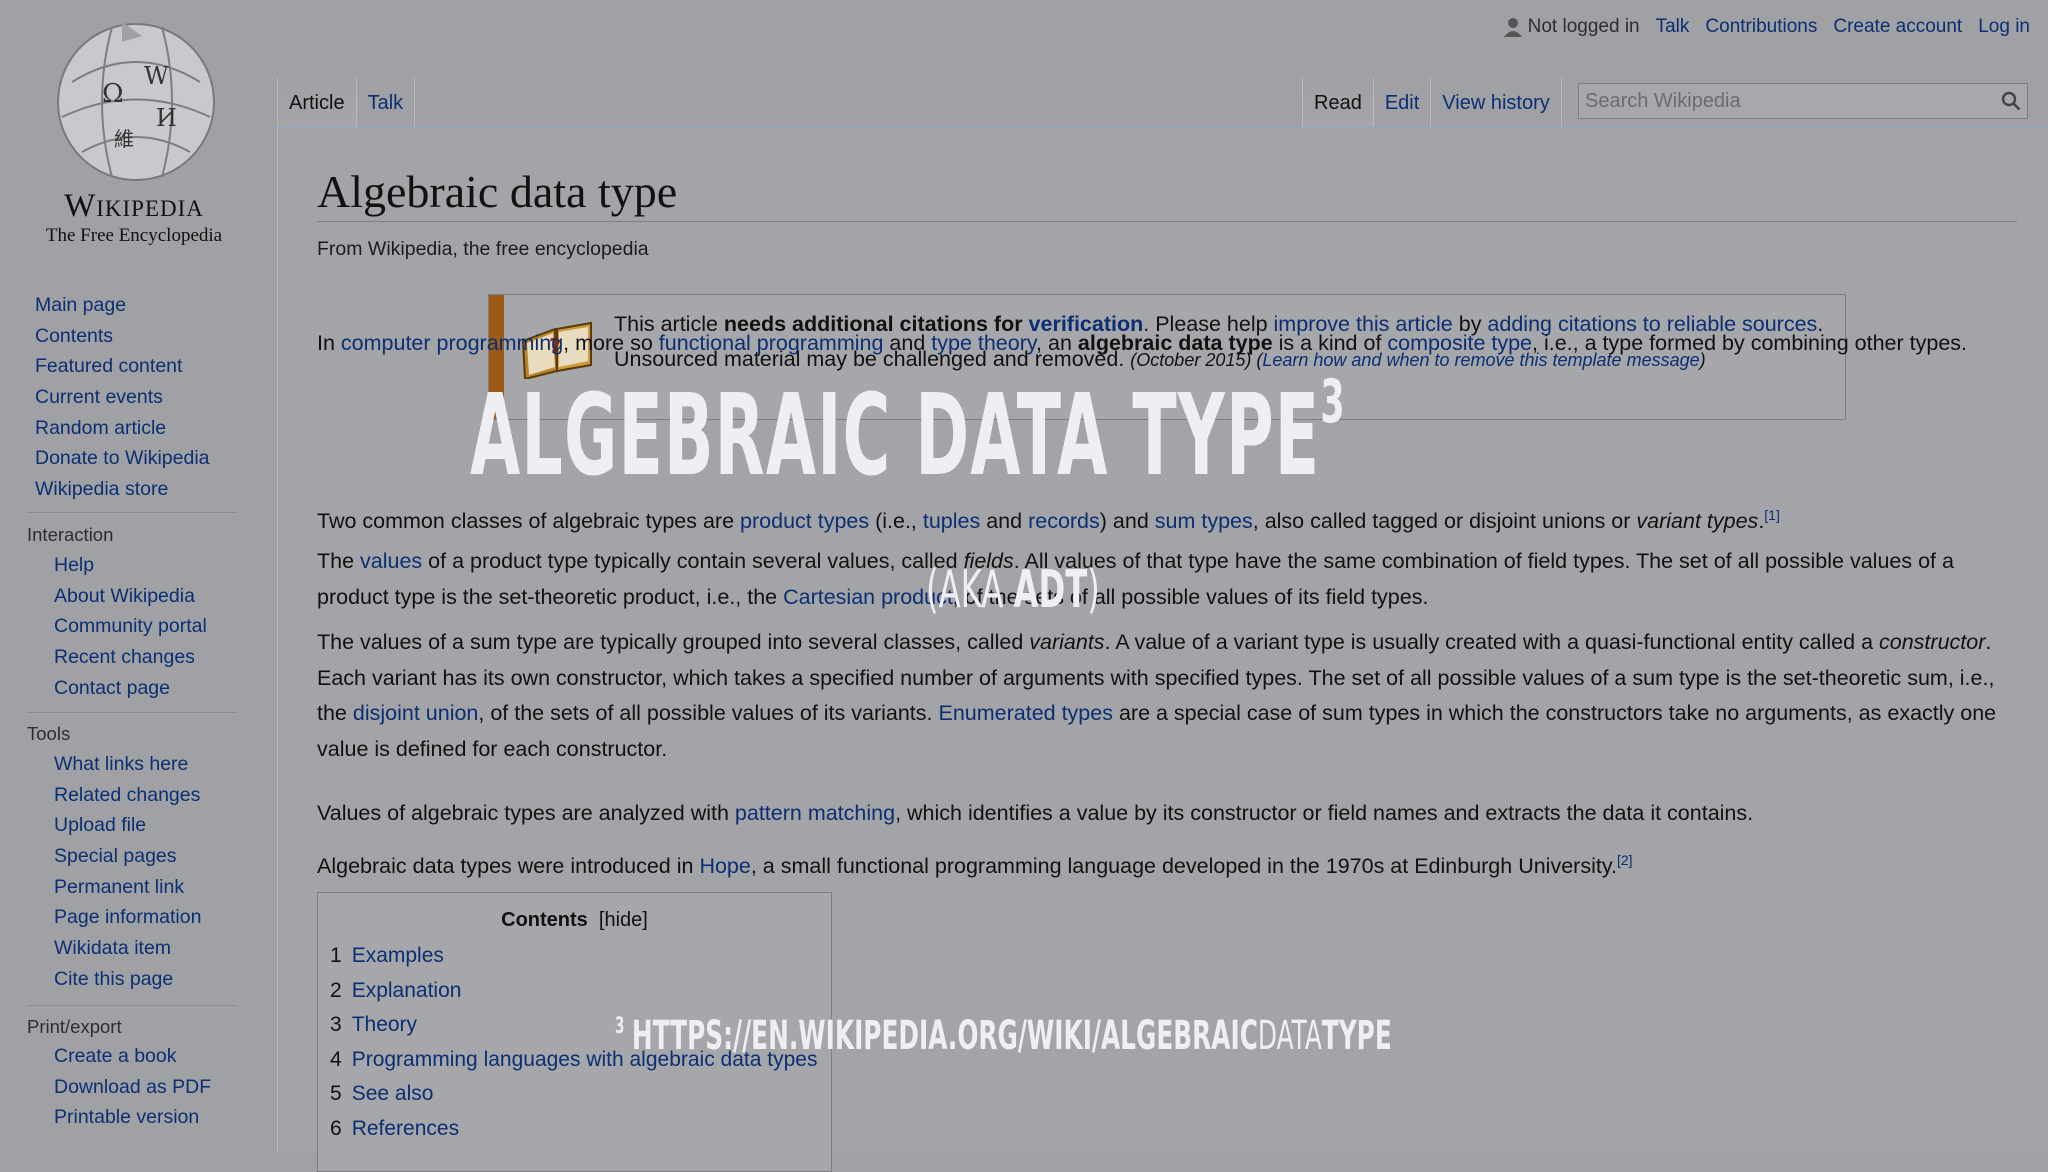 Image resolution: width=2048 pixels, height=1172 pixels. What do you see at coordinates (908, 432) in the screenshot?
I see `overlay-title: ALGEBRAIC DATA TYPE3` at bounding box center [908, 432].